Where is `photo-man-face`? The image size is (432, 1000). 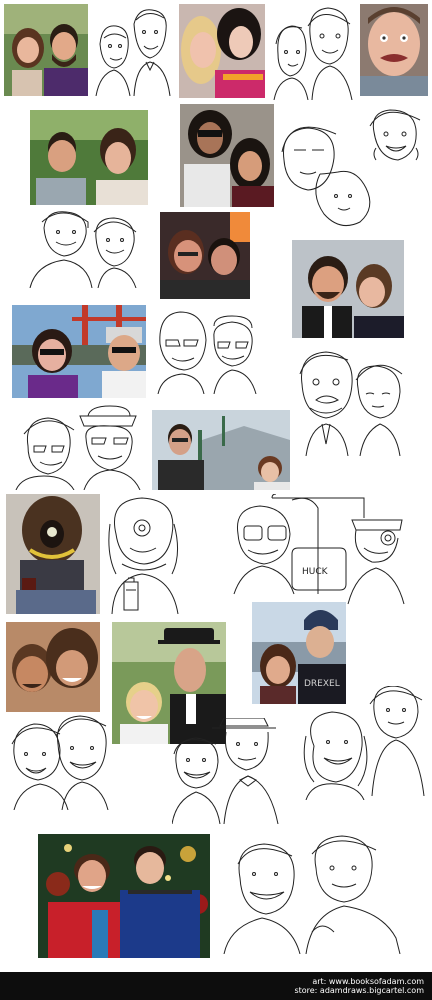 photo-man-face is located at coordinates (394, 50).